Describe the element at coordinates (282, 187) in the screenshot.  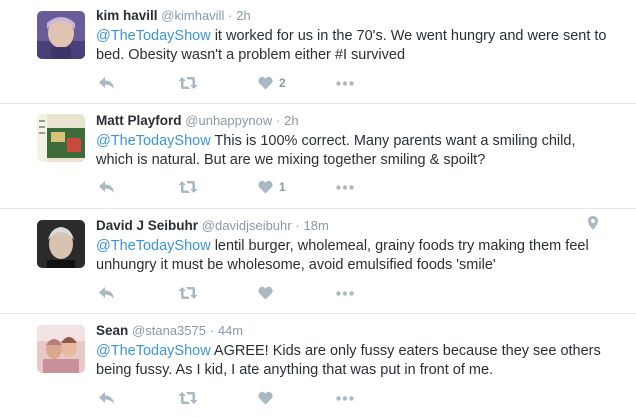
I see `like-count: 1` at that location.